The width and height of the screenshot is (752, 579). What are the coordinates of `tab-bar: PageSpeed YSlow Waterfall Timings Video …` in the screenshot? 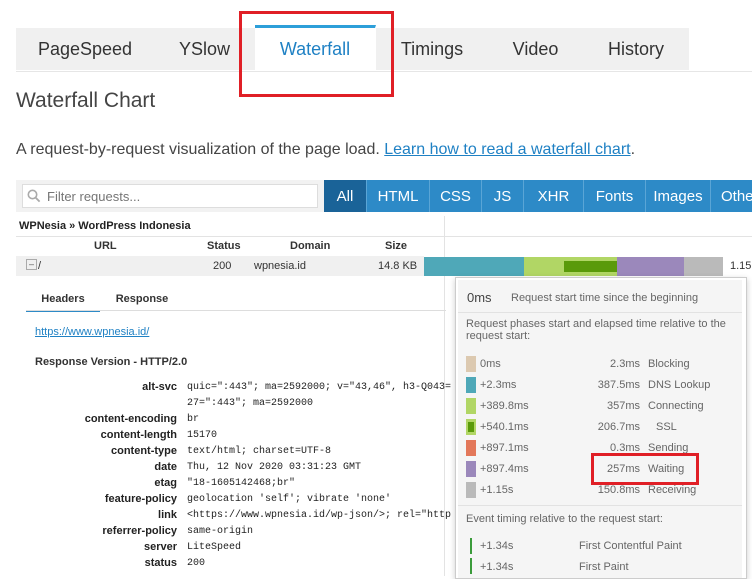 It's located at (384, 48).